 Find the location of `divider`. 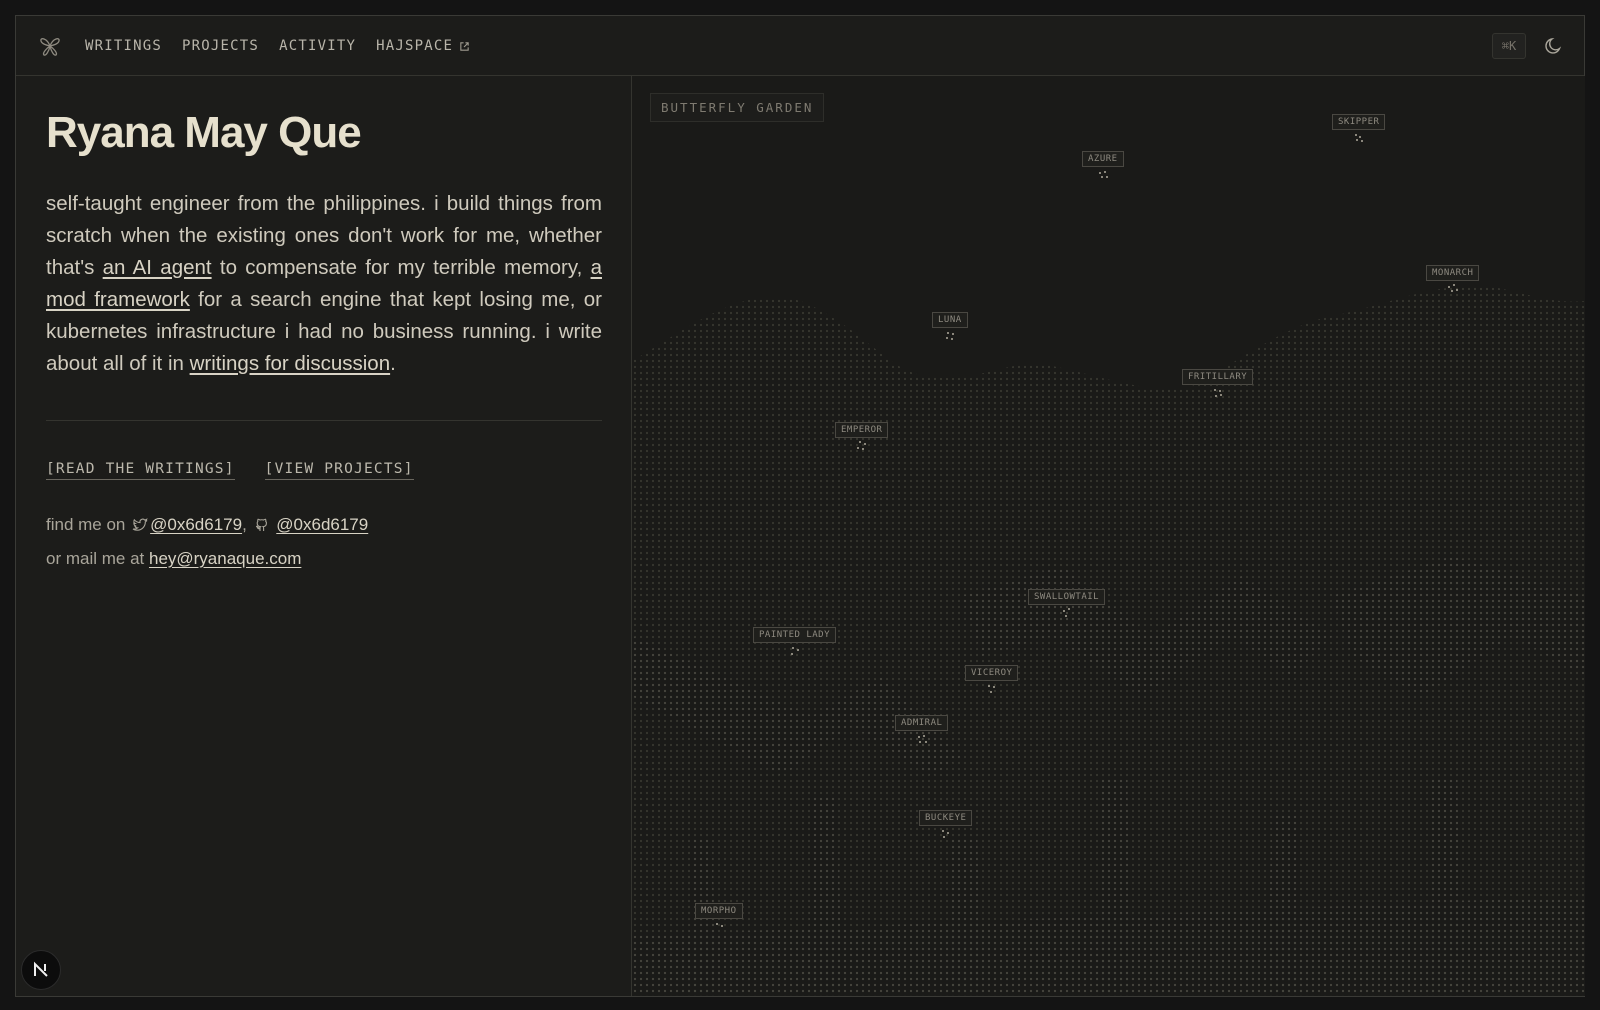

divider is located at coordinates (324, 420).